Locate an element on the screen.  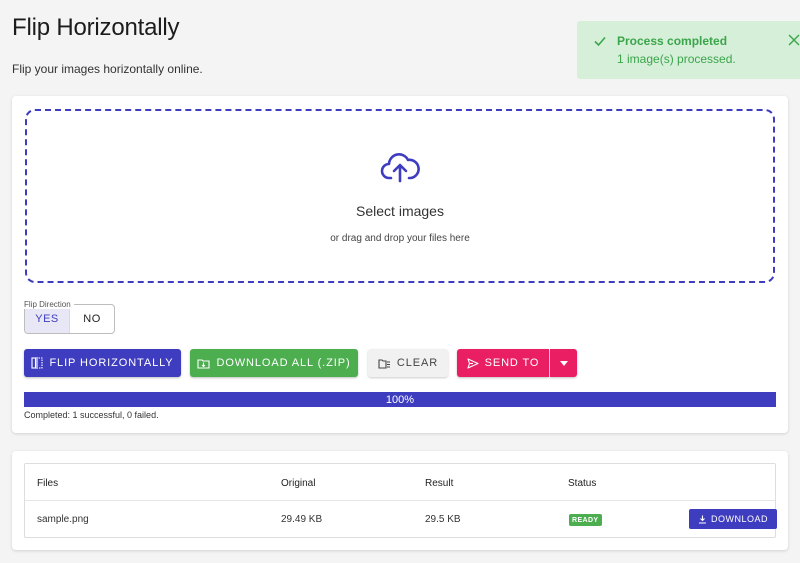
cell-original-size: 29.49 KB is located at coordinates (302, 519).